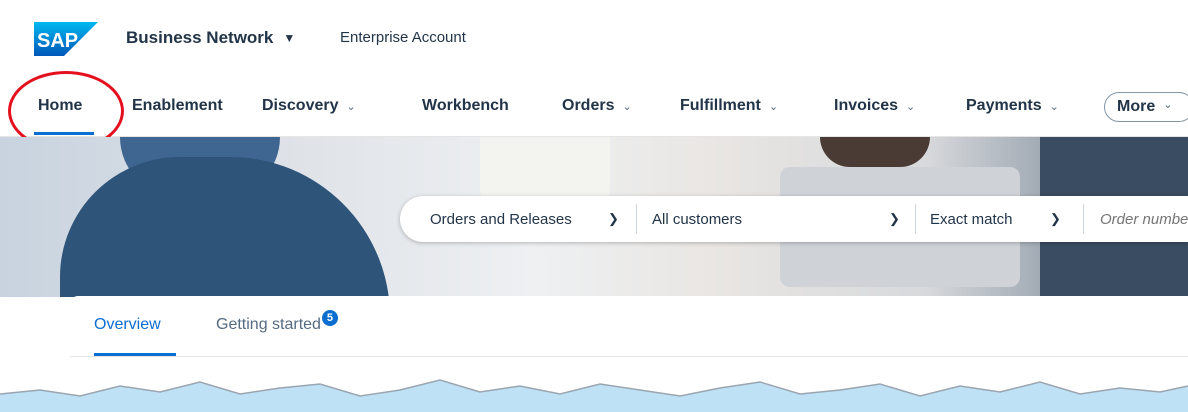 This screenshot has height=412, width=1188. I want to click on match-mode-select: Exact match ❯, so click(999, 219).